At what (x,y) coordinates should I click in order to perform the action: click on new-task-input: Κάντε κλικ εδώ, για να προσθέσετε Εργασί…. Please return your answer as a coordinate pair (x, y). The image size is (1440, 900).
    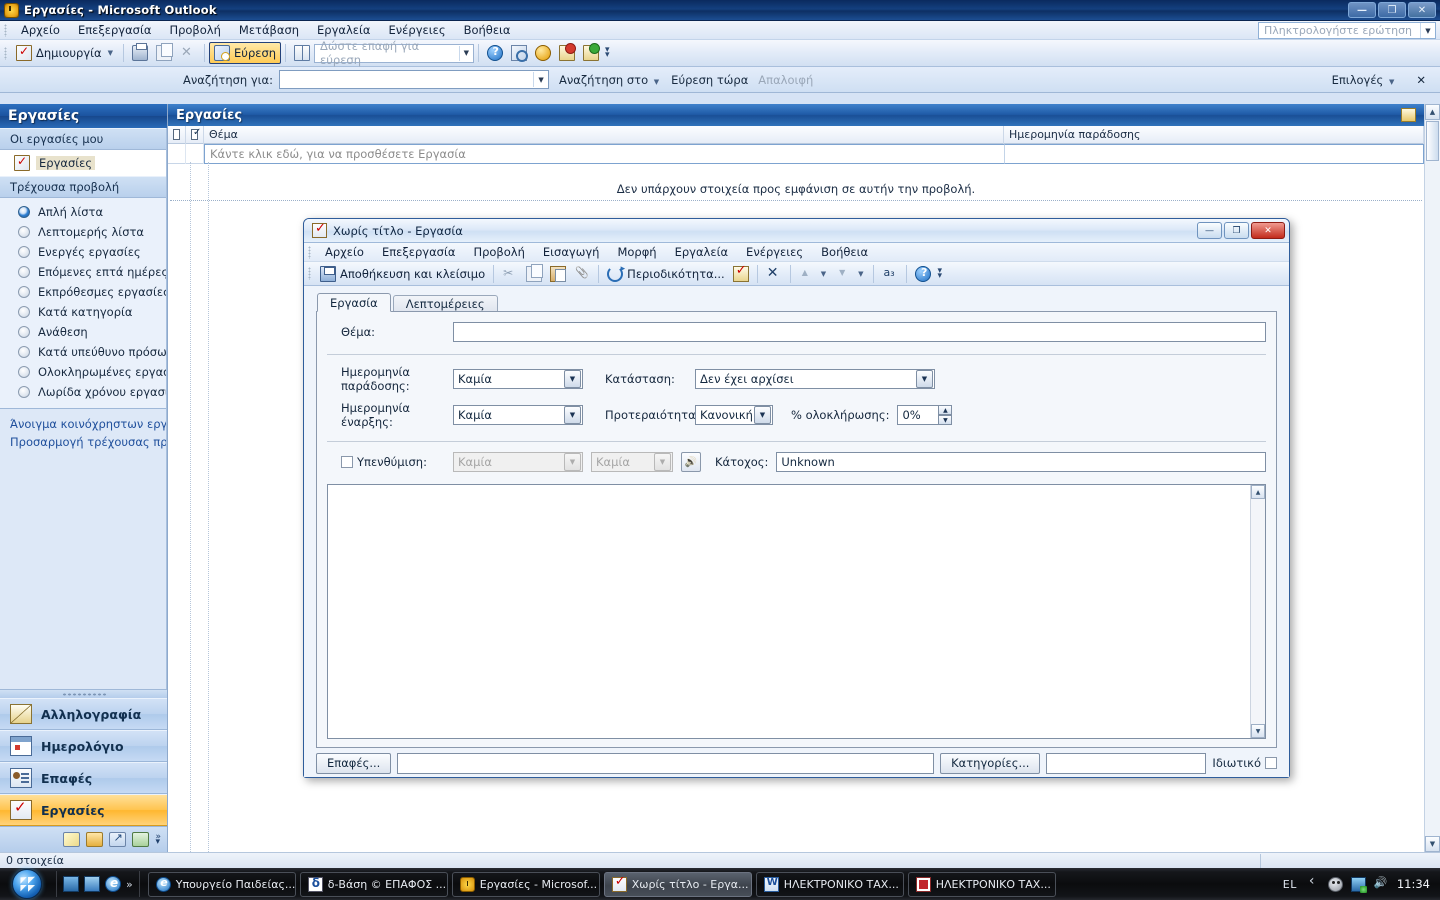
    Looking at the image, I should click on (604, 153).